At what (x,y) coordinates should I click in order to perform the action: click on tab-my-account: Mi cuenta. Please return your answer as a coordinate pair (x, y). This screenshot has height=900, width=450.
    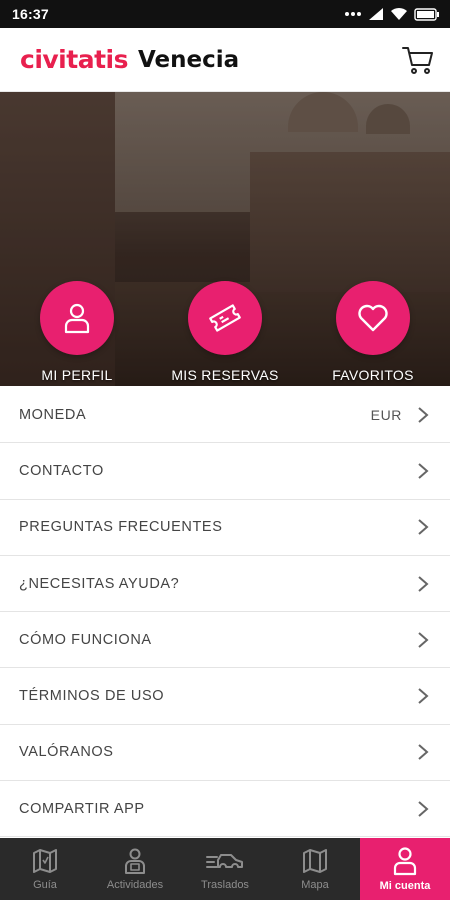
    Looking at the image, I should click on (405, 869).